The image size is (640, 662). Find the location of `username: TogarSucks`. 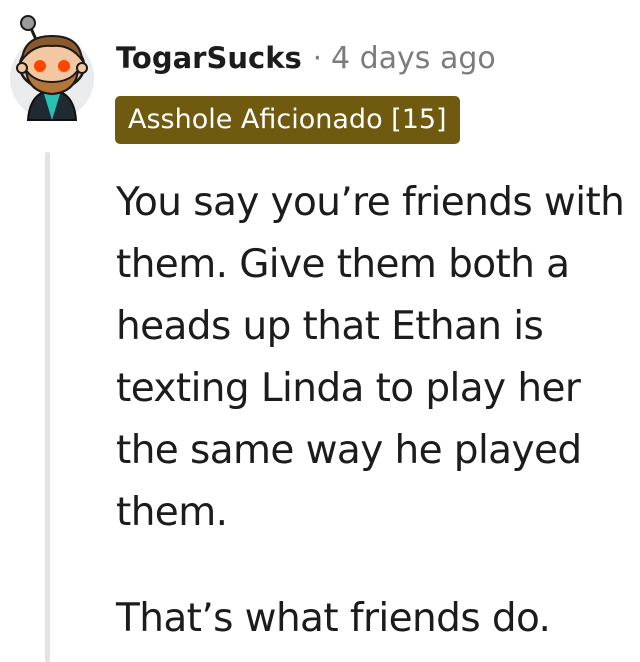

username: TogarSucks is located at coordinates (209, 58).